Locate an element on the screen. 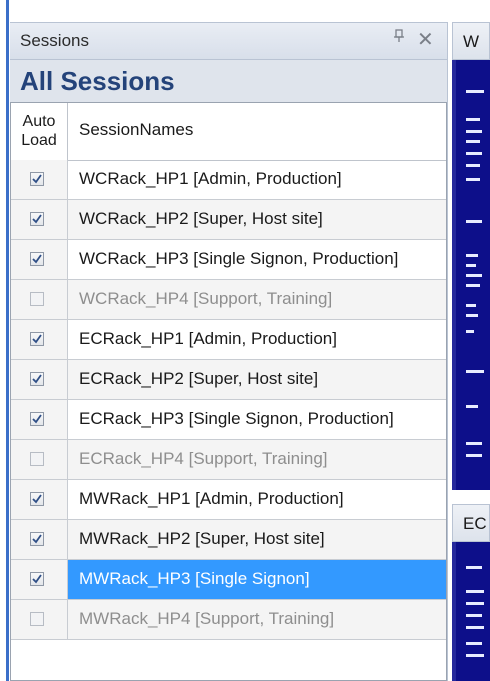  right-tab-2-label: EC is located at coordinates (475, 523).